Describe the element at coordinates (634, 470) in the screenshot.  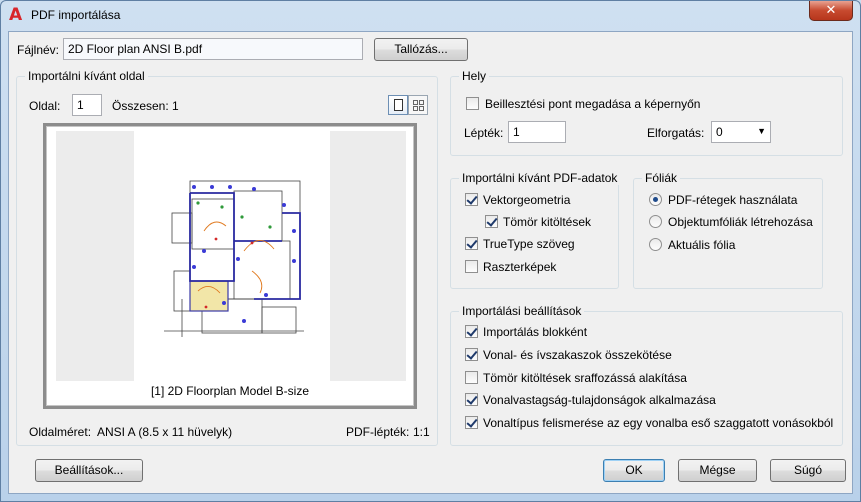
I see `ok-button: OK` at that location.